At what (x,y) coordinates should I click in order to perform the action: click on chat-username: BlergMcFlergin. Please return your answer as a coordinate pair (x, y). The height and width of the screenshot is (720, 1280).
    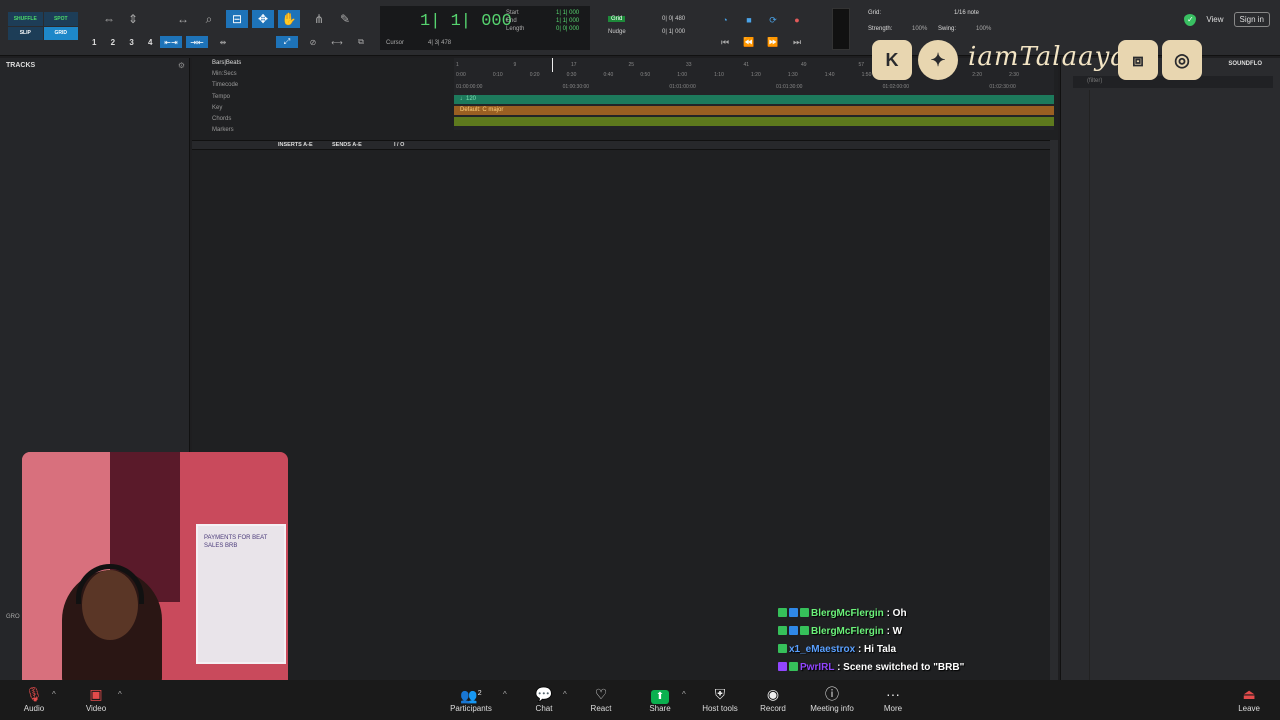
    Looking at the image, I should click on (847, 631).